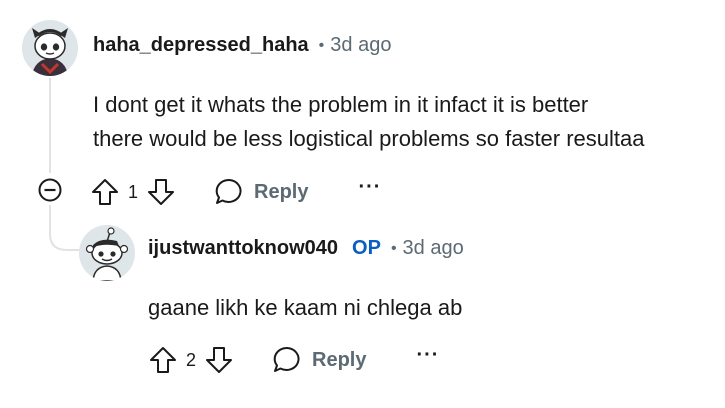  I want to click on comment-text-line: gaane likh ke kaam ni chlega ab, so click(305, 307).